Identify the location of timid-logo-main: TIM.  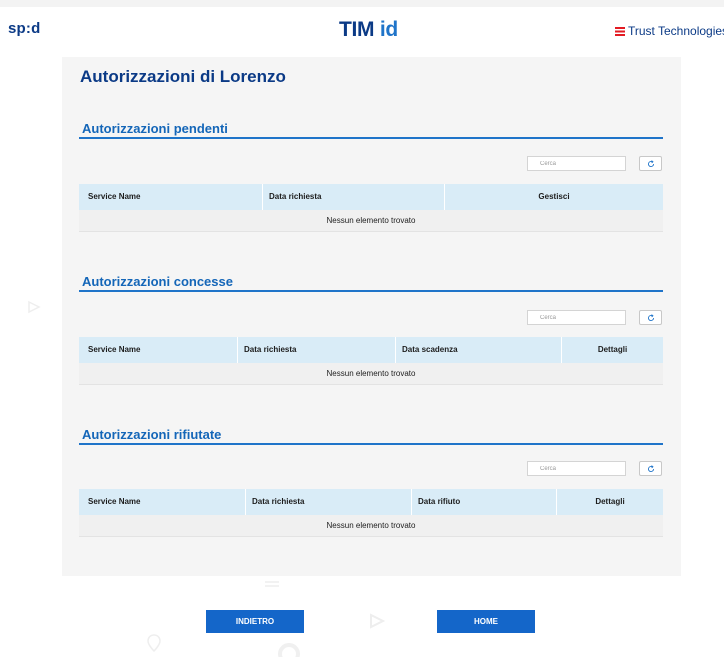
(357, 29).